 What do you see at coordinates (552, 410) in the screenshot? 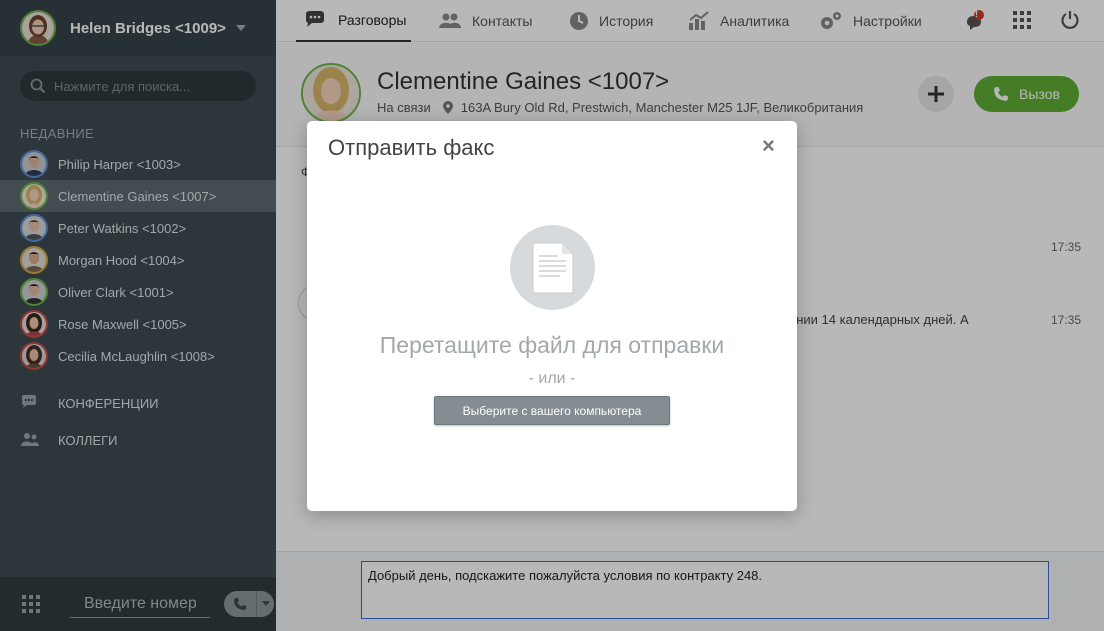
I see `choose-file-button: Выберите с вашего компьютера` at bounding box center [552, 410].